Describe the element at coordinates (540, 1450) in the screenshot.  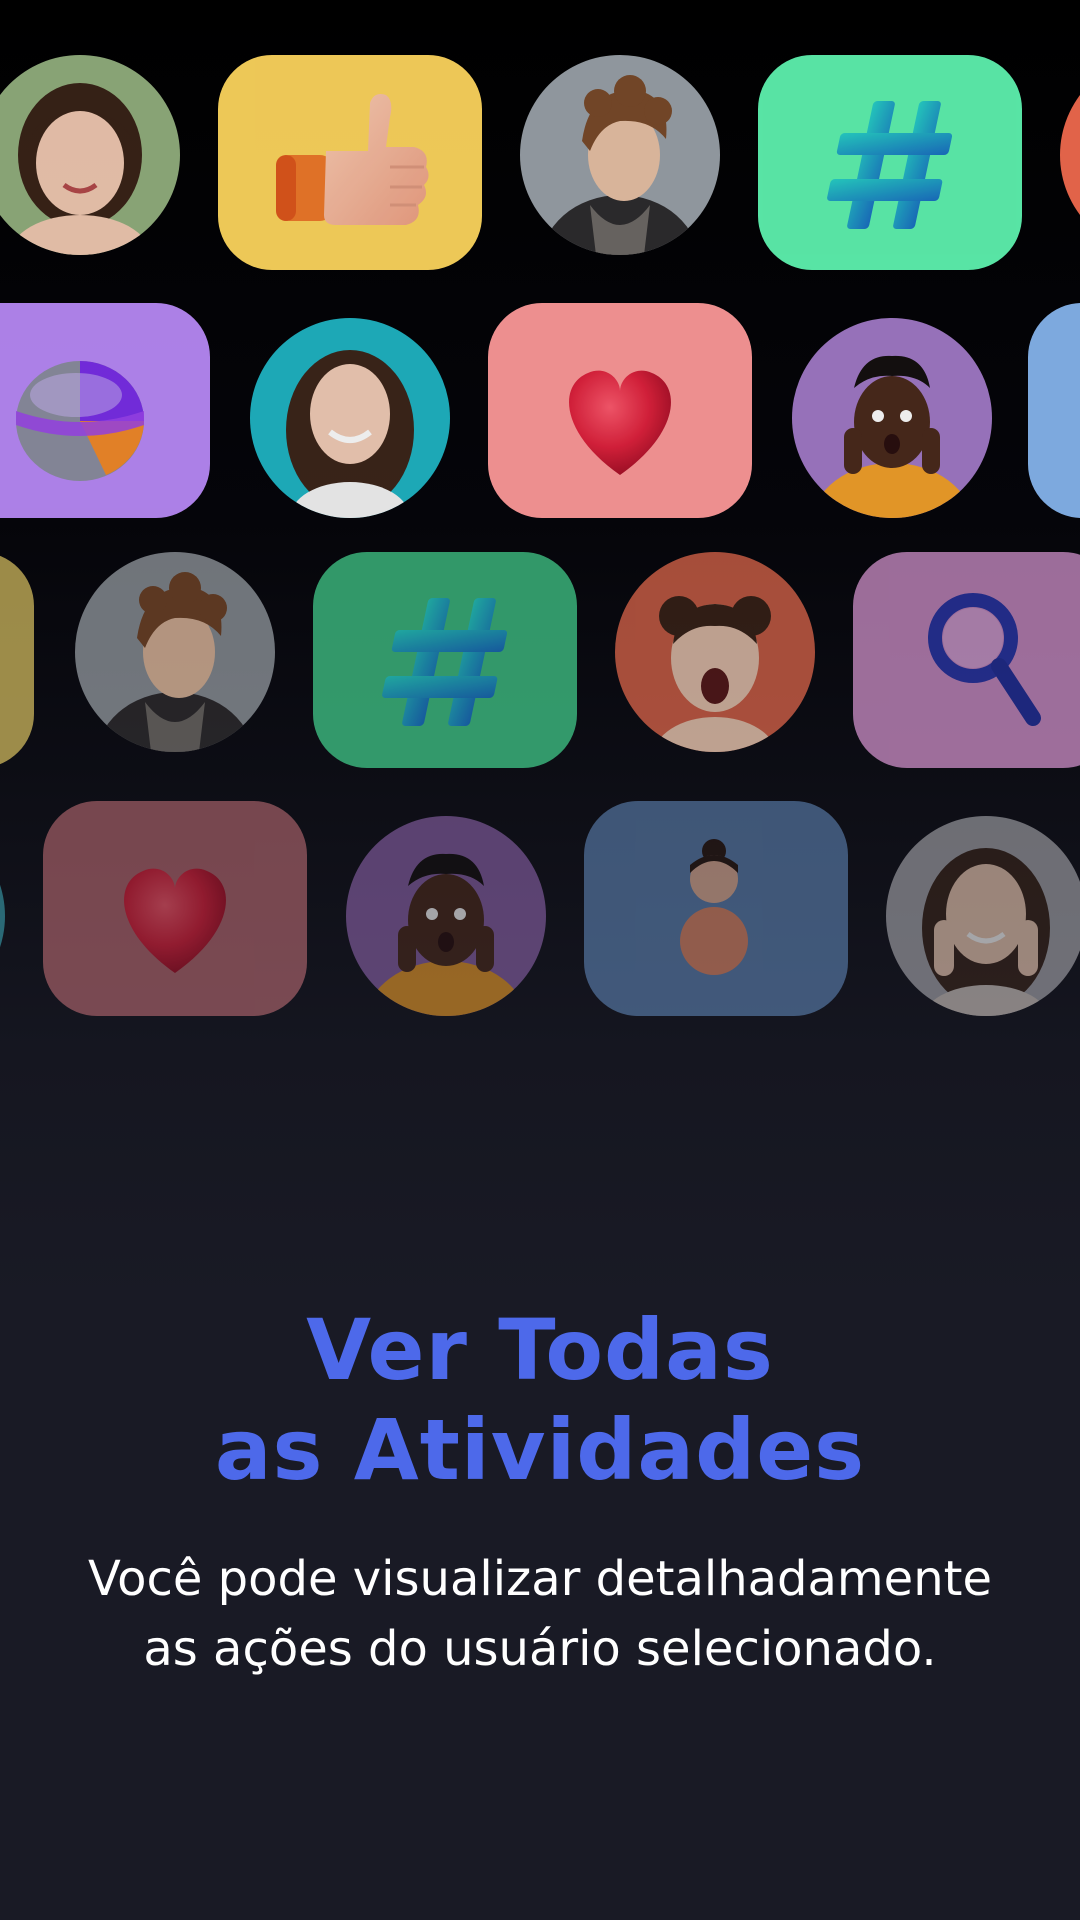
I see `page-title-line-2: as Atividades` at that location.